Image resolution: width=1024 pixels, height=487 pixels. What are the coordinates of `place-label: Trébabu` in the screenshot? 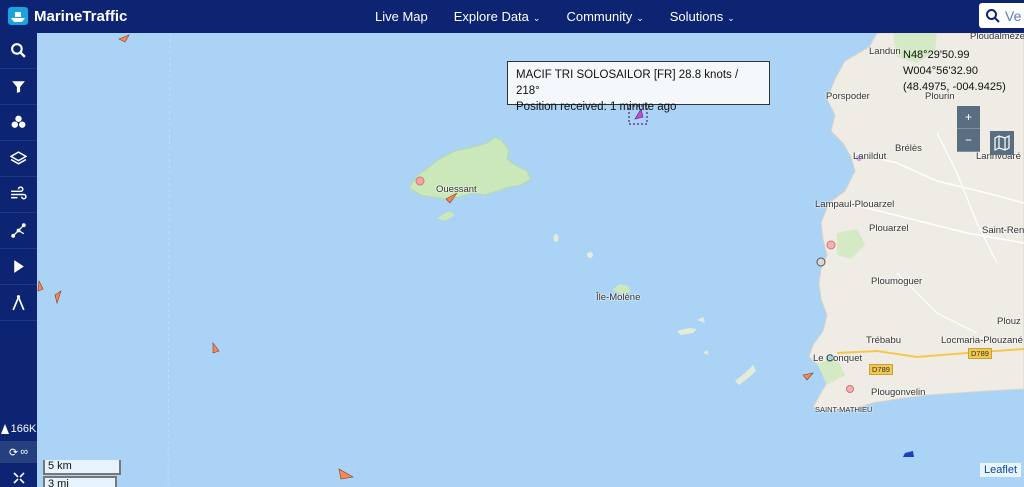 It's located at (884, 340).